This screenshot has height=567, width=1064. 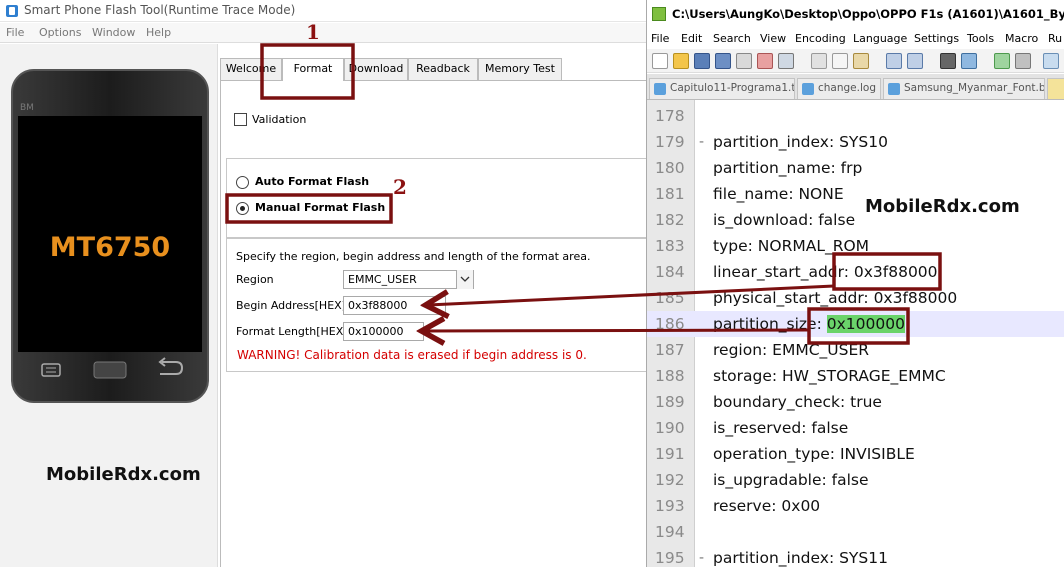 I want to click on line-text-content: reserve: 0x00, so click(x=767, y=506).